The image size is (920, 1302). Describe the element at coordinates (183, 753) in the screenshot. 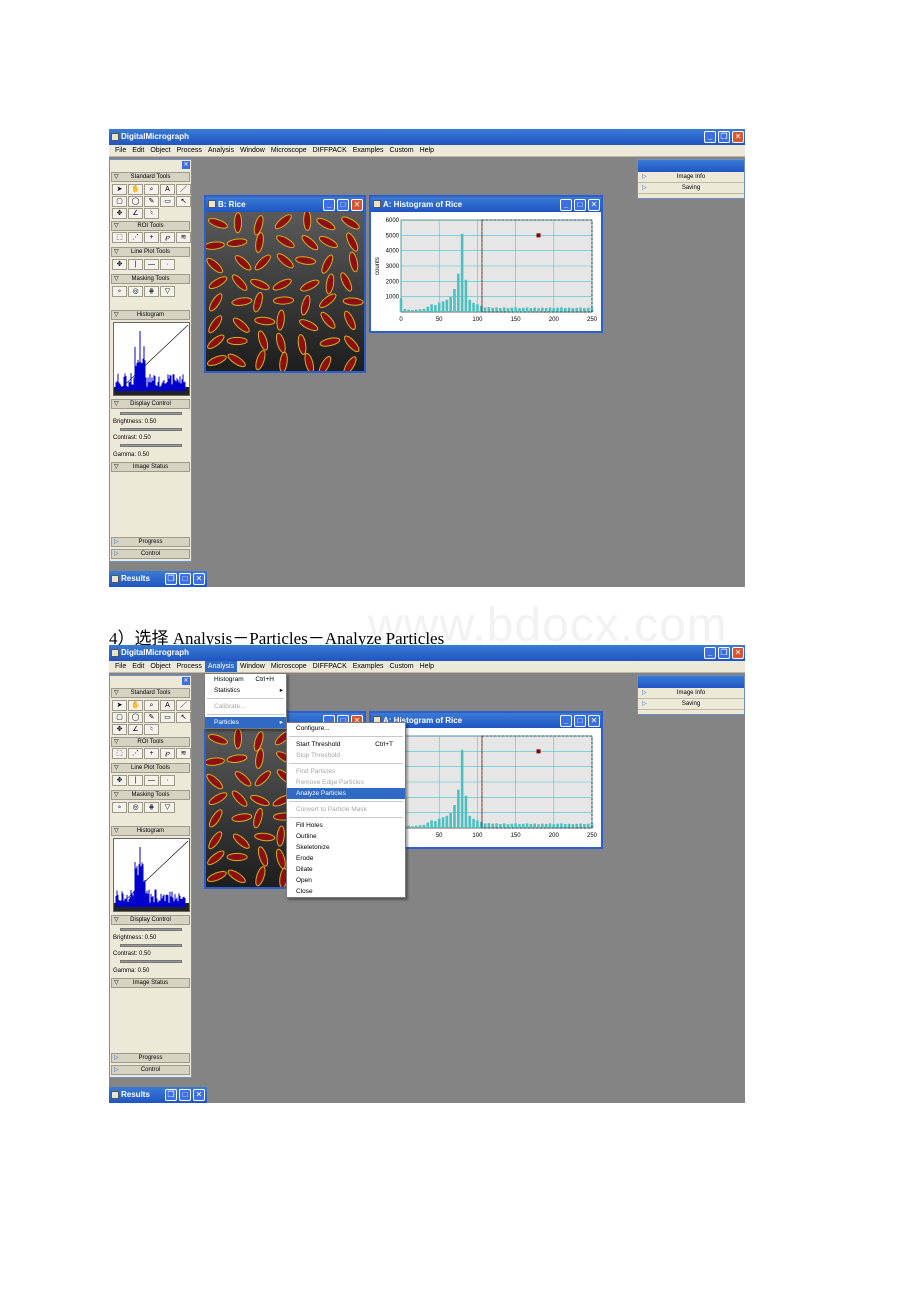

I see `spectrum-roi-icon: ≋` at that location.